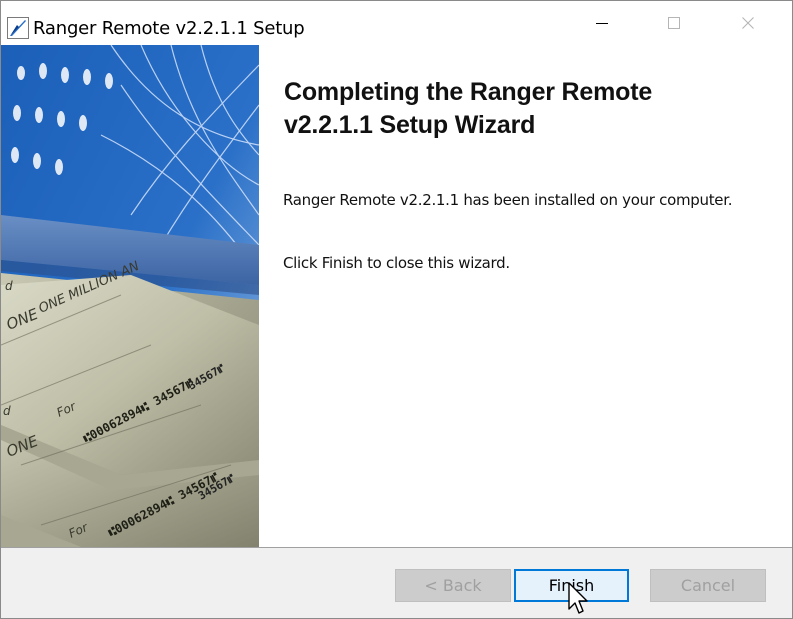  What do you see at coordinates (453, 585) in the screenshot?
I see `back-button: < Back` at bounding box center [453, 585].